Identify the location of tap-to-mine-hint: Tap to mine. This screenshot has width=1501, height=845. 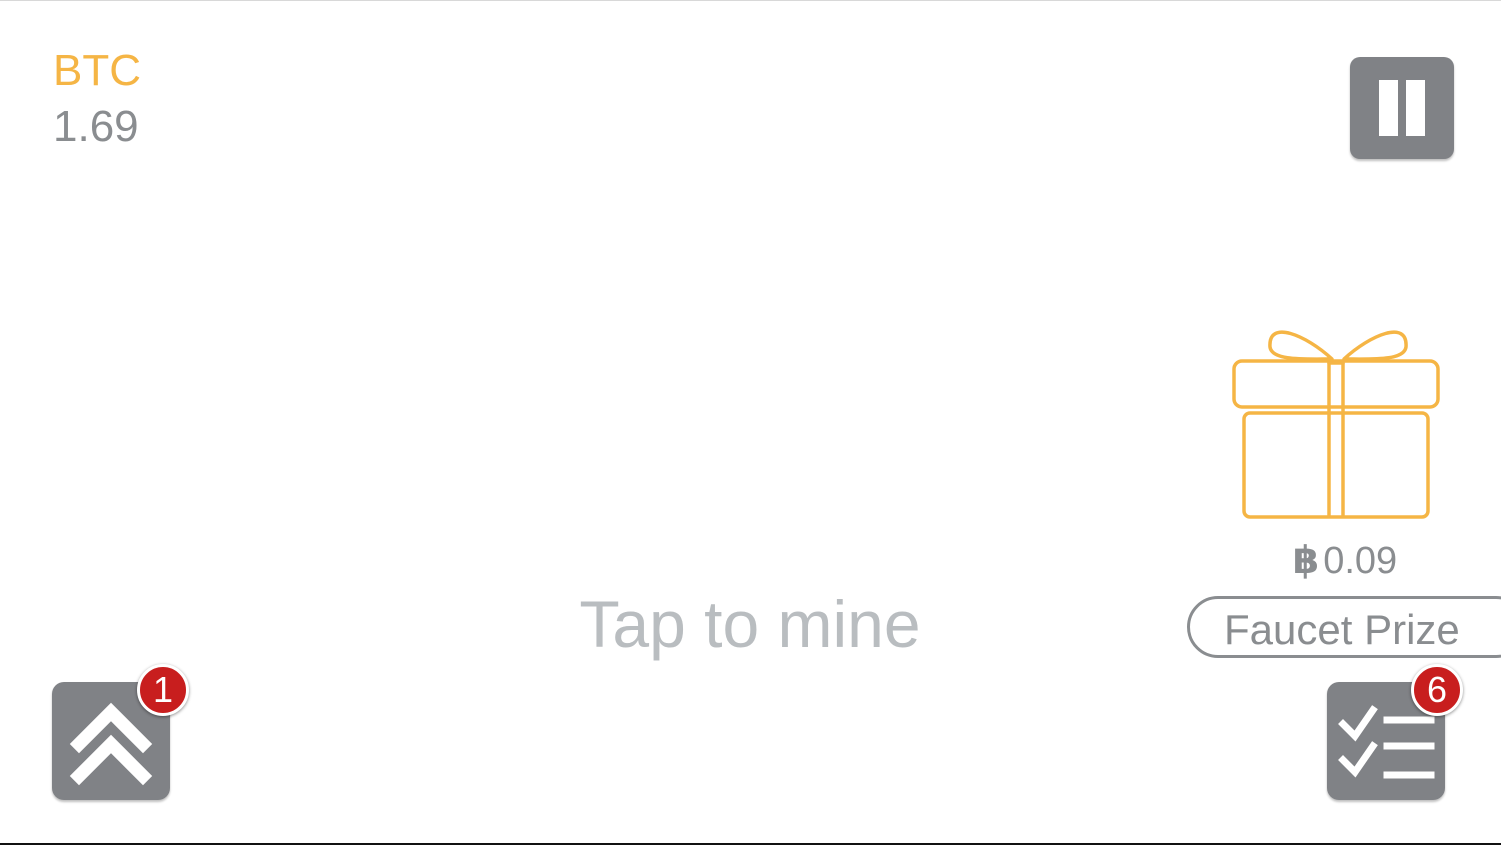
(750, 624).